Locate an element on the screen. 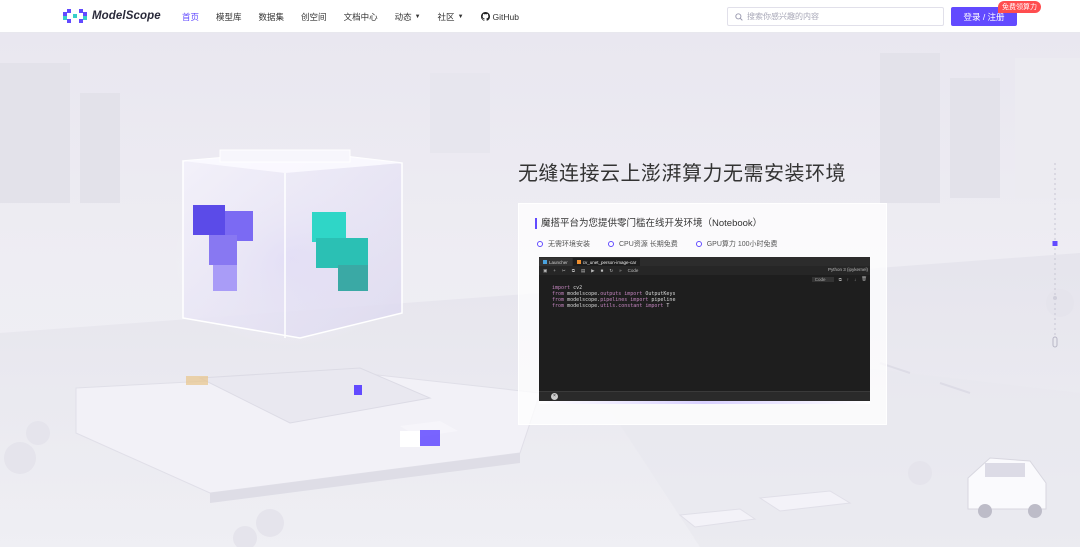  code-token: modelscope. is located at coordinates (584, 306).